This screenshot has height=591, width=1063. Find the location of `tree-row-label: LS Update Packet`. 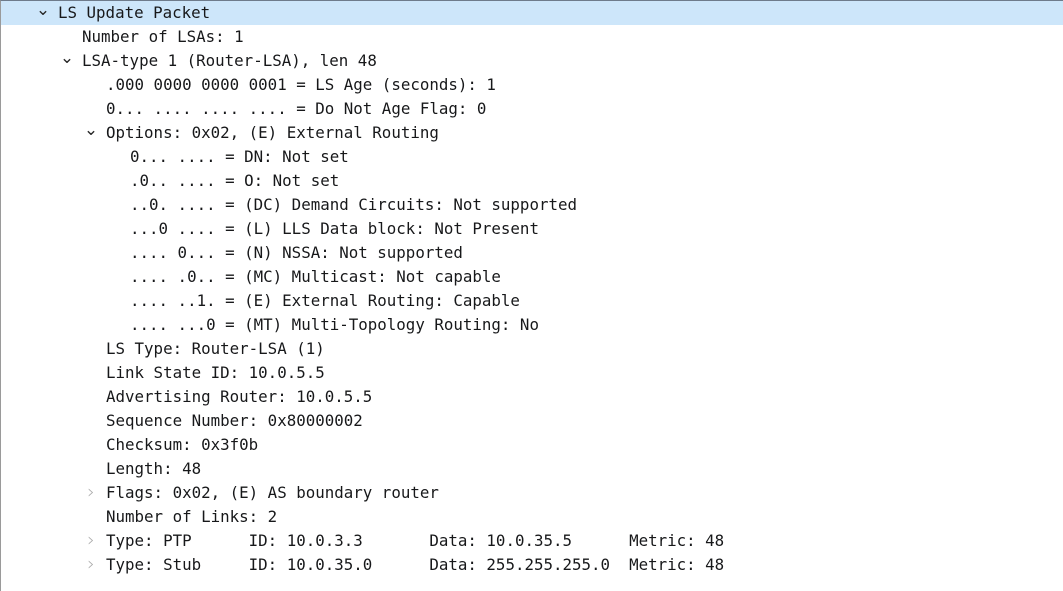

tree-row-label: LS Update Packet is located at coordinates (136, 13).